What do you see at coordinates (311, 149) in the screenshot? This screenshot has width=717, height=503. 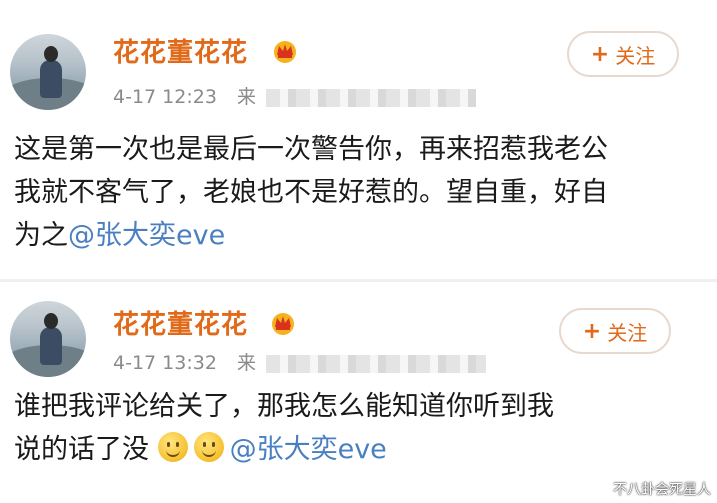 I see `post-line: 这是第一次也是最后一次警告你，再来招惹我老公` at bounding box center [311, 149].